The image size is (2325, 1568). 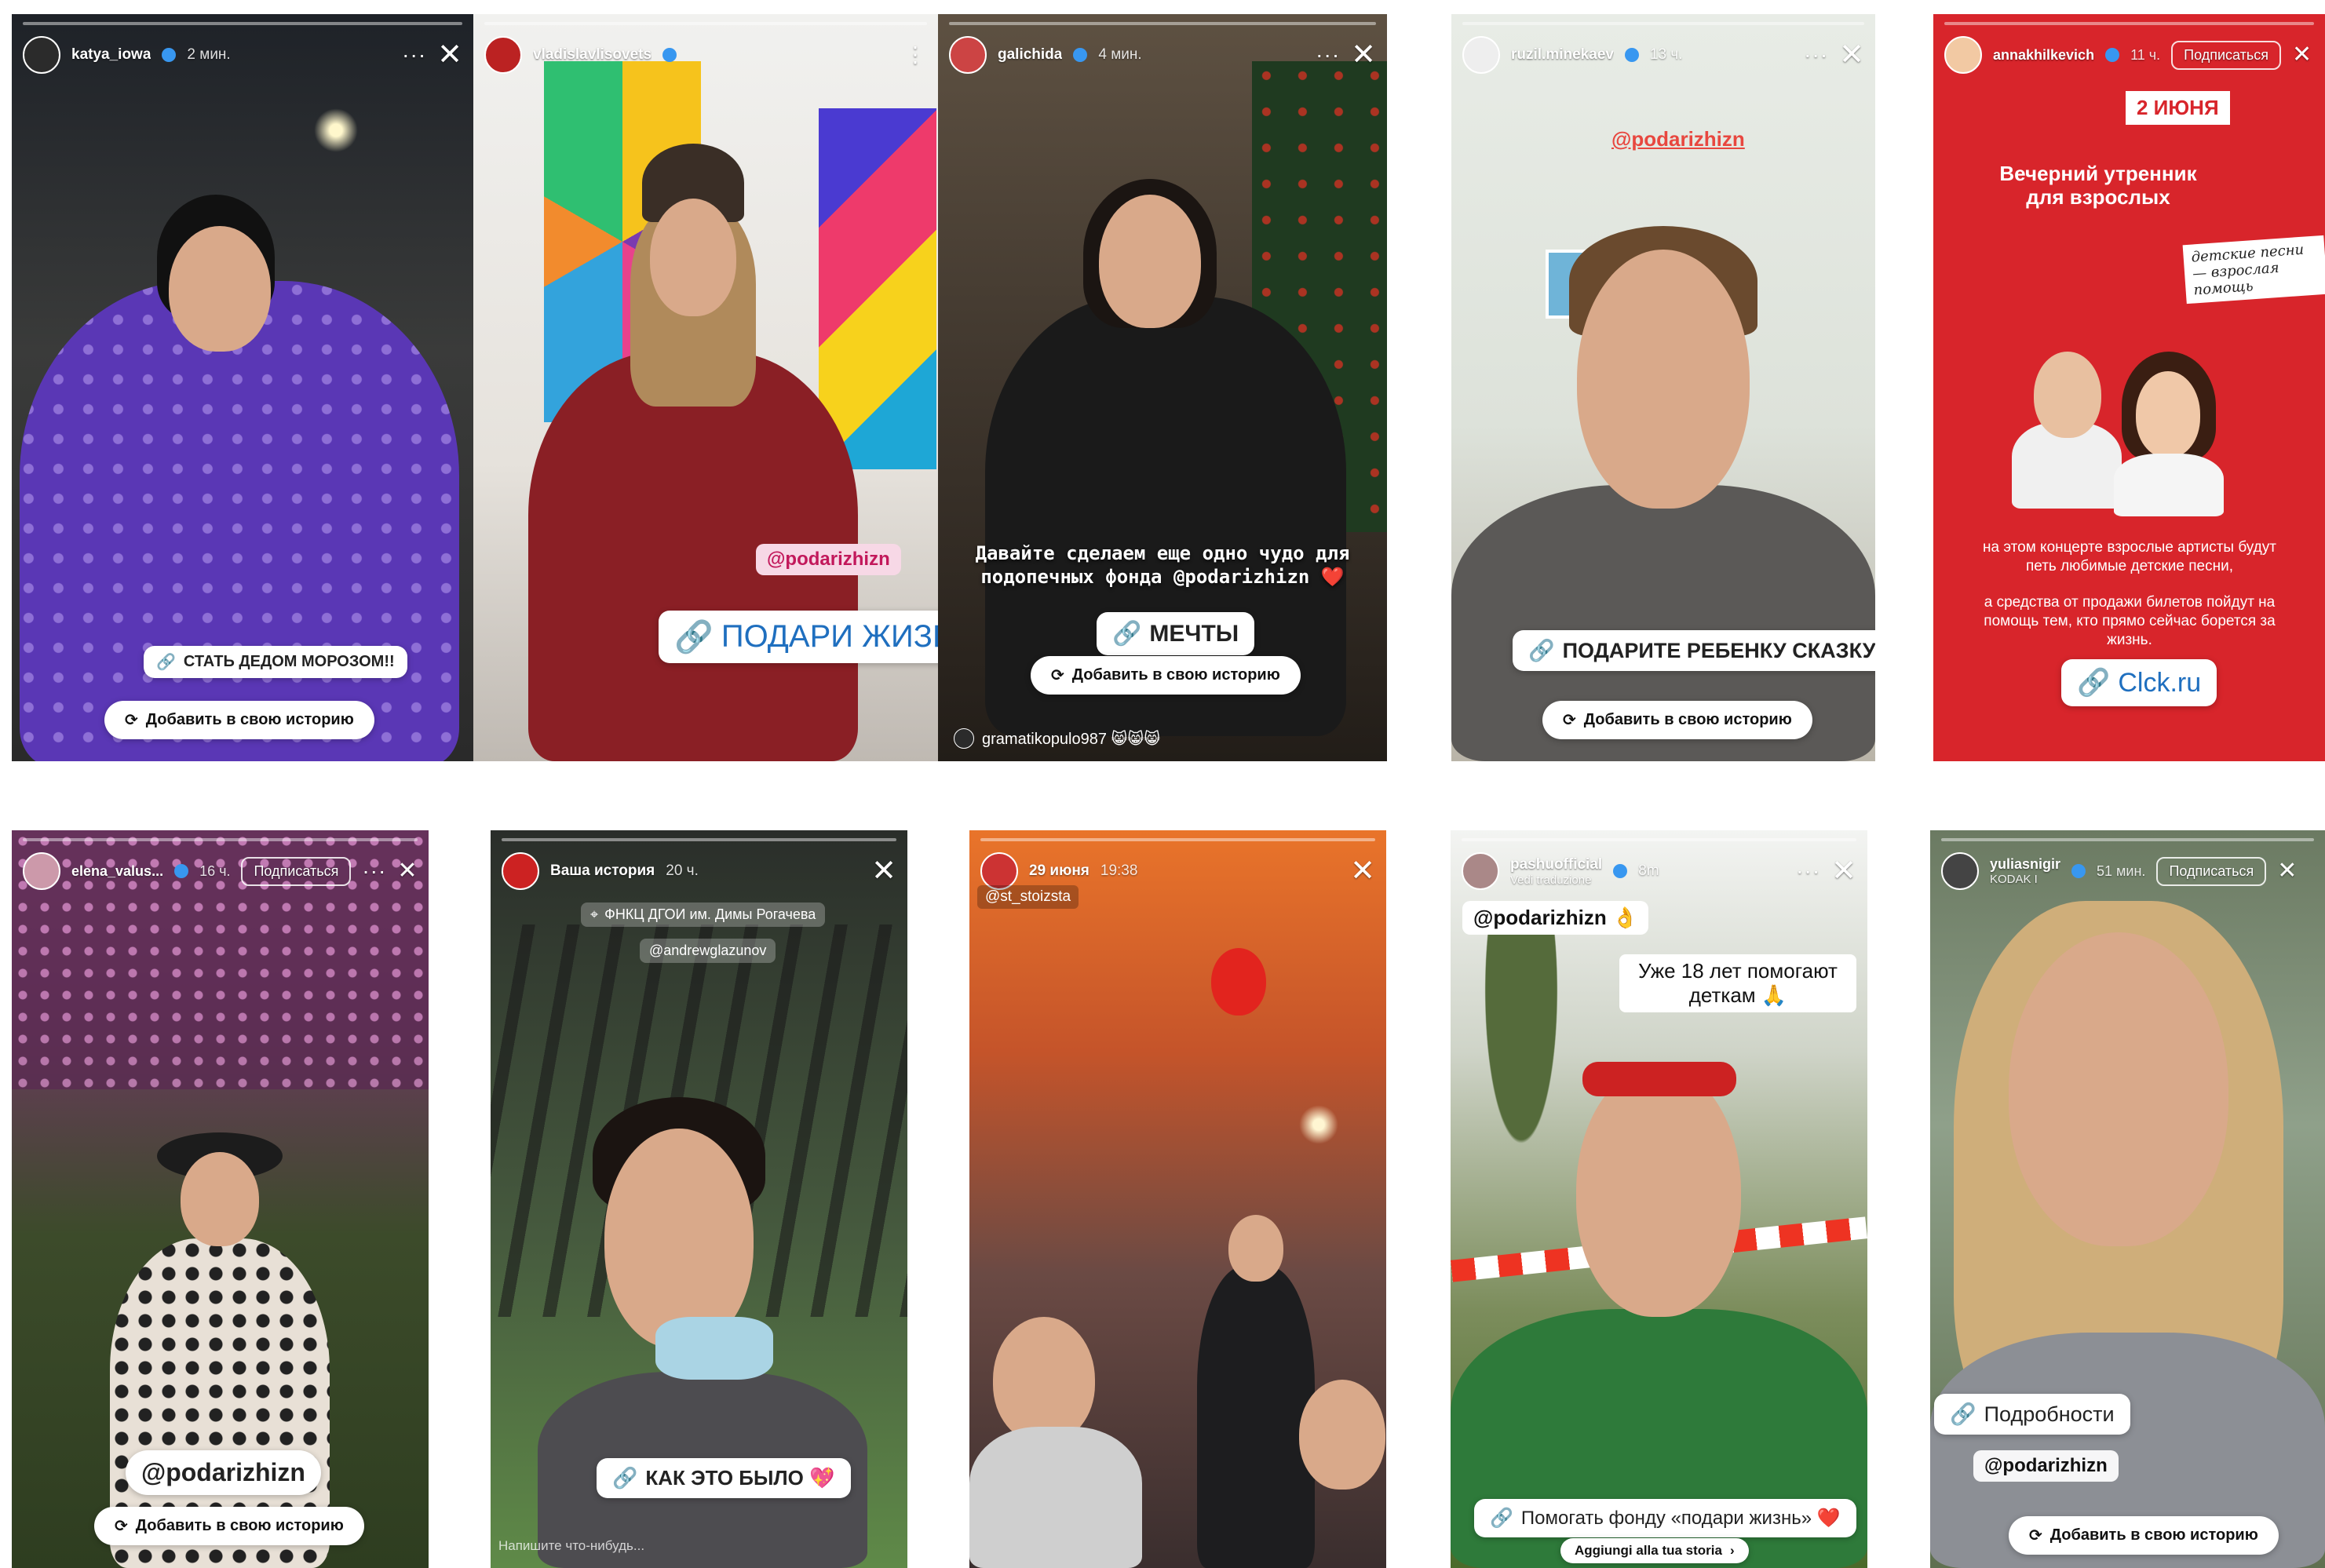 What do you see at coordinates (1057, 738) in the screenshot?
I see `viewer-row: gramatikopulo987 😸😸😸` at bounding box center [1057, 738].